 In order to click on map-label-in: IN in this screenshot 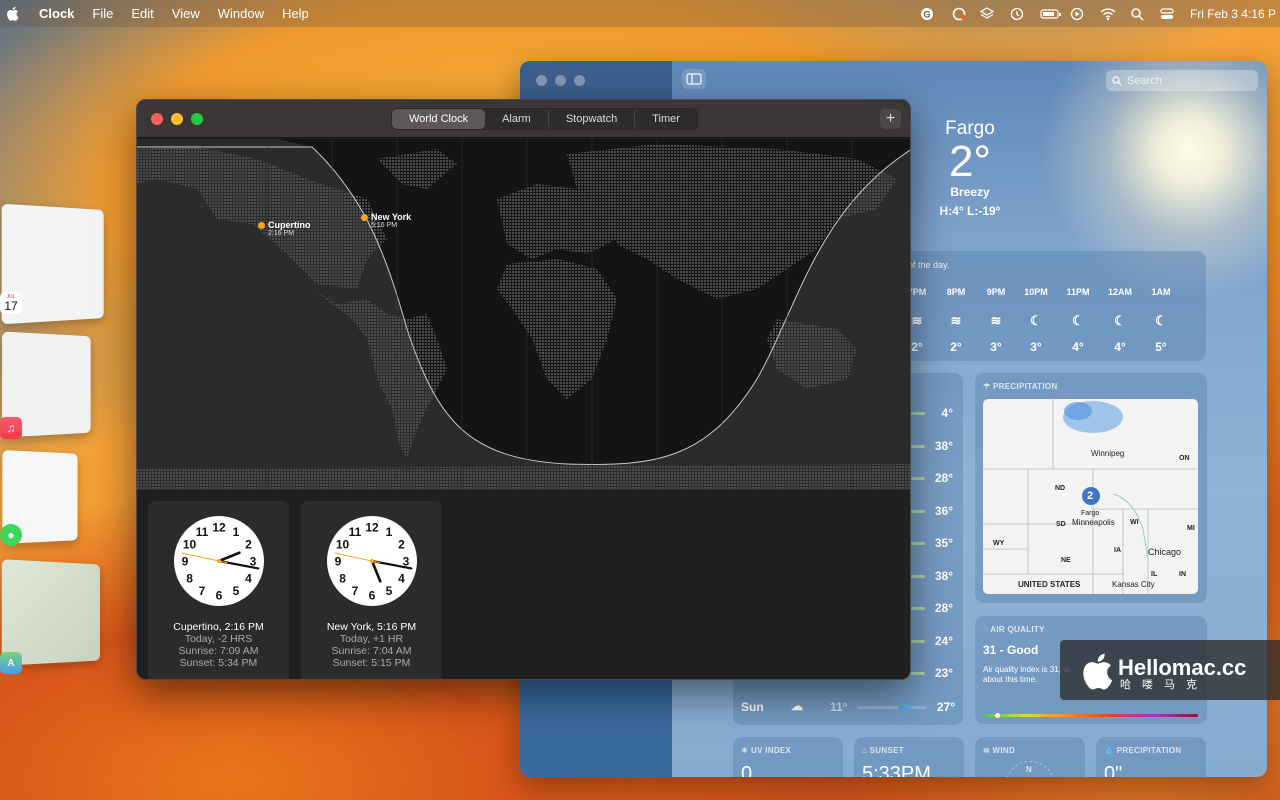, I will do `click(1182, 574)`.